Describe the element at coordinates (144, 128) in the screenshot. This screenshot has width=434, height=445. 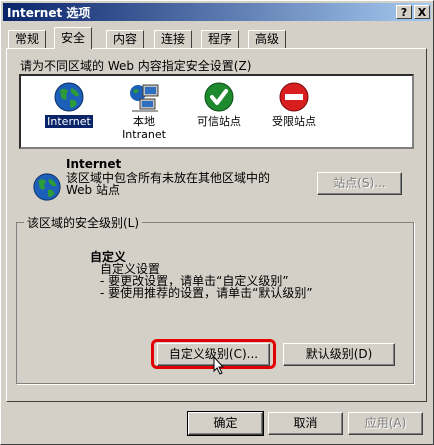
I see `zone-label-intranet: 本地 Intranet` at that location.